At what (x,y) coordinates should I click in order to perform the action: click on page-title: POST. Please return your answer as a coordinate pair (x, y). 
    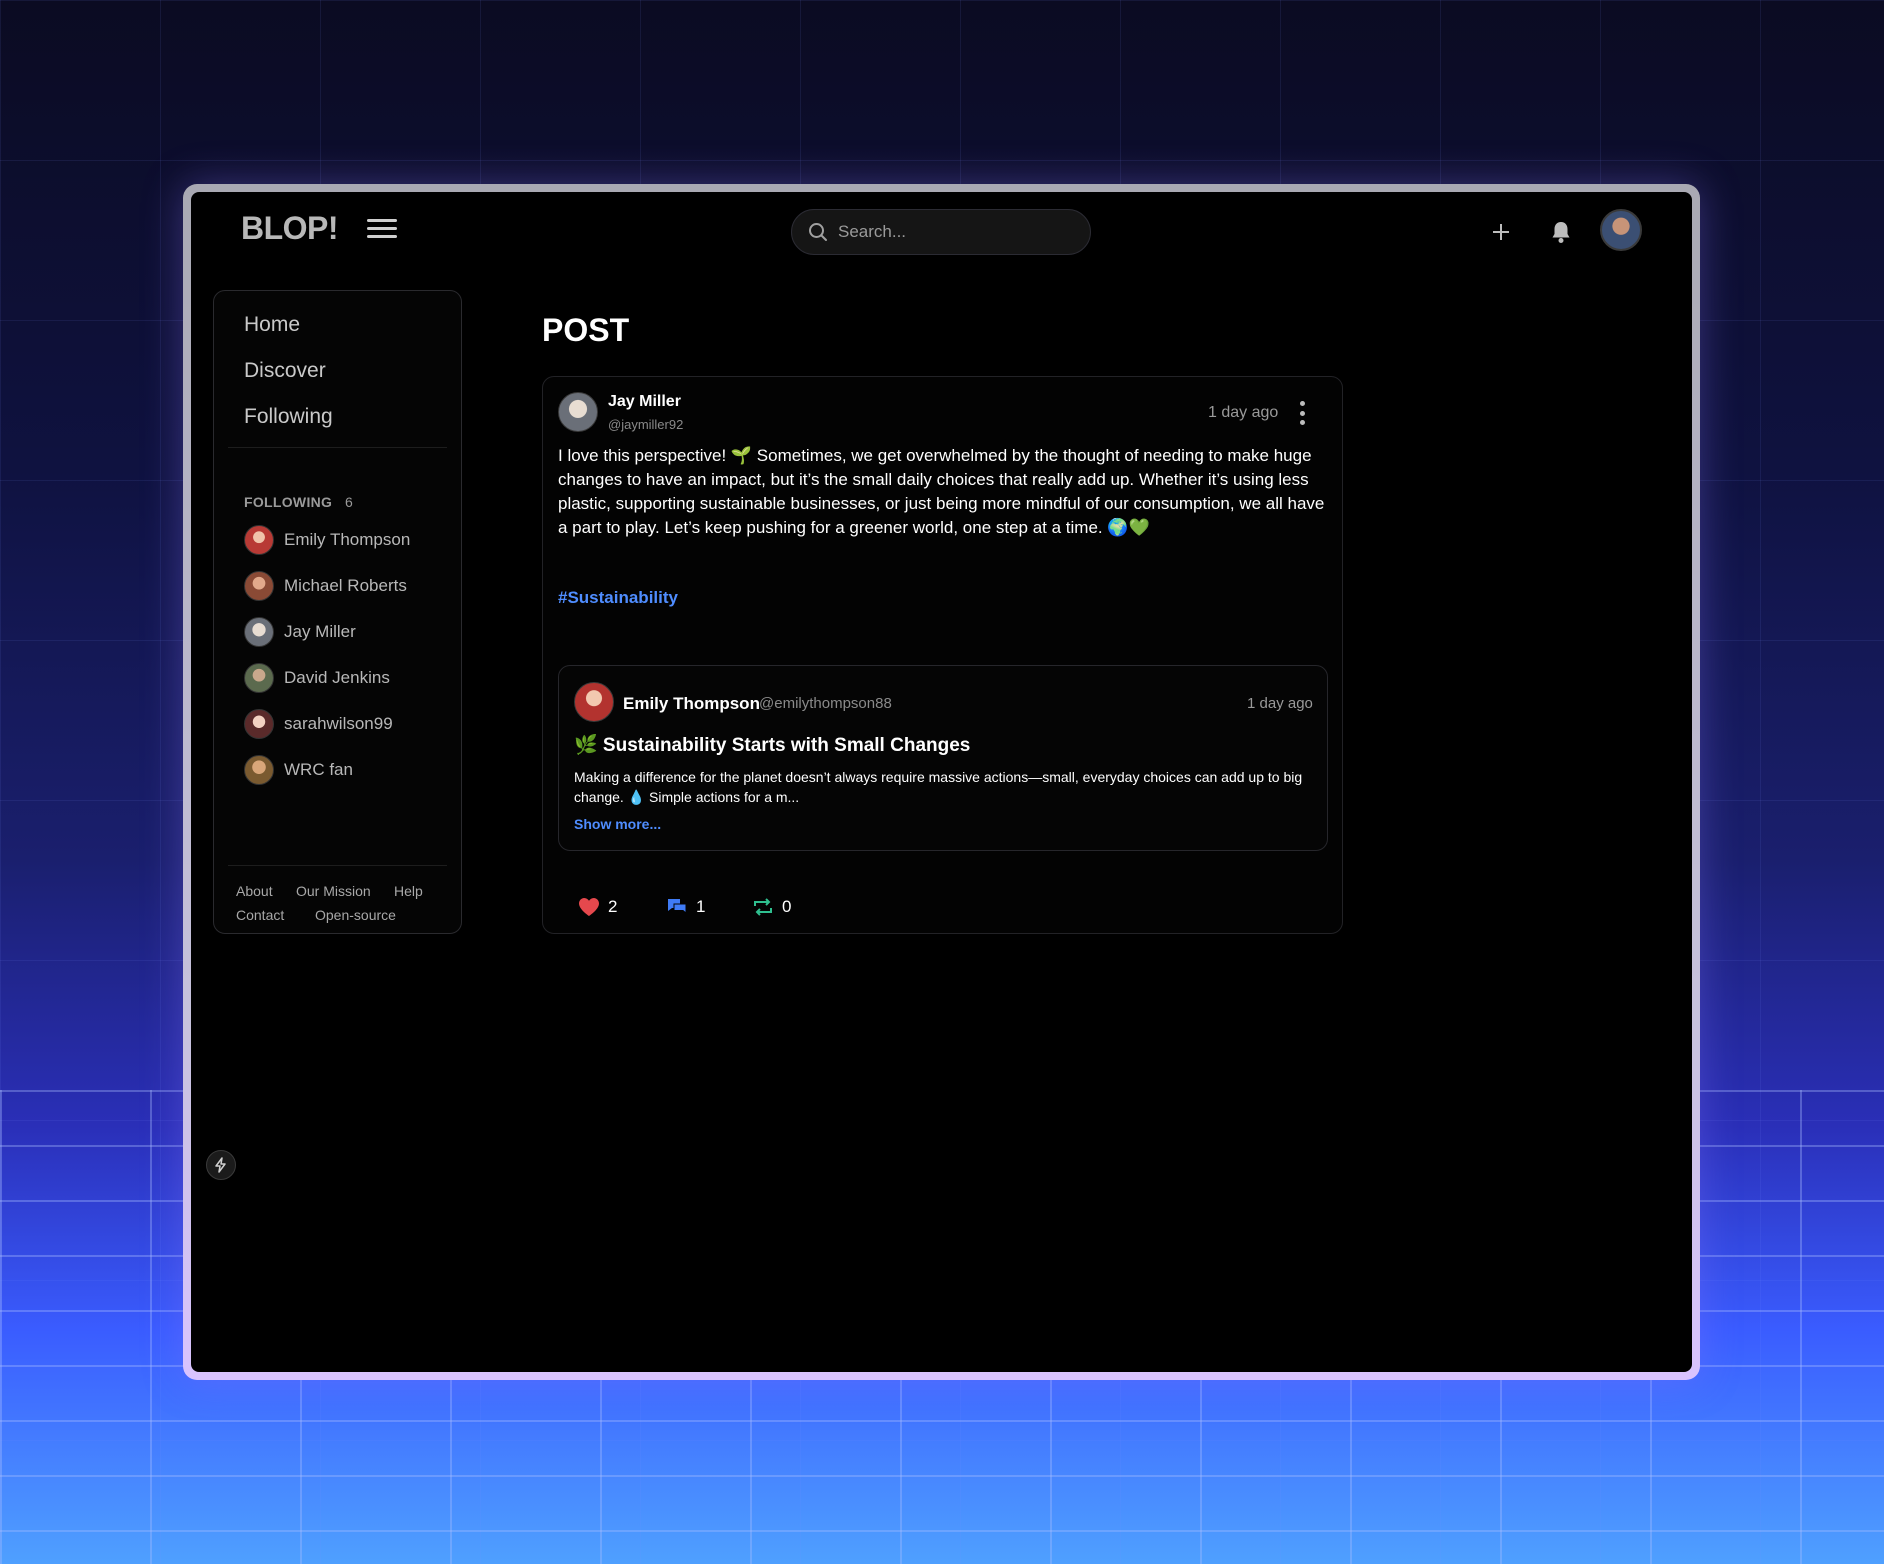
    Looking at the image, I should click on (586, 330).